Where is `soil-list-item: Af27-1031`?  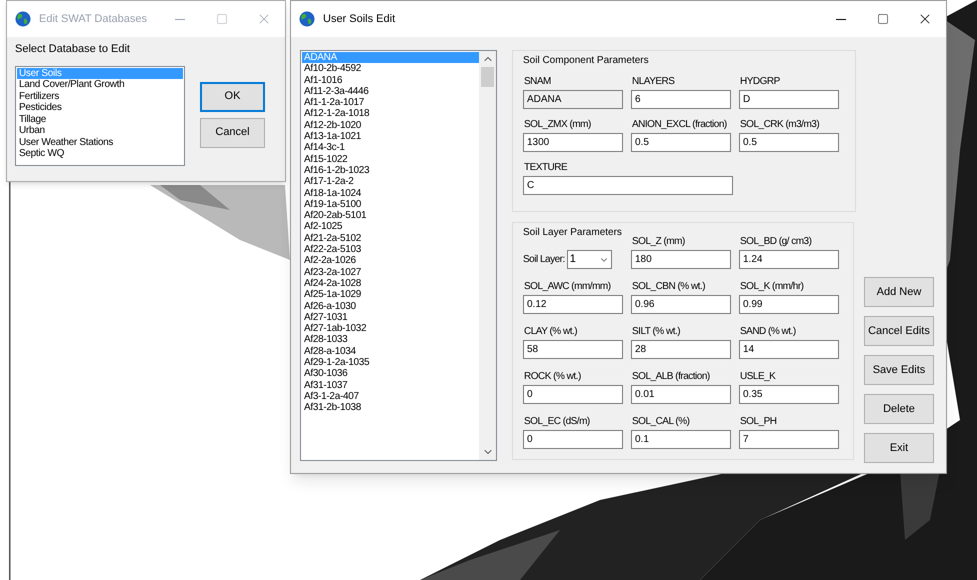
soil-list-item: Af27-1031 is located at coordinates (390, 318).